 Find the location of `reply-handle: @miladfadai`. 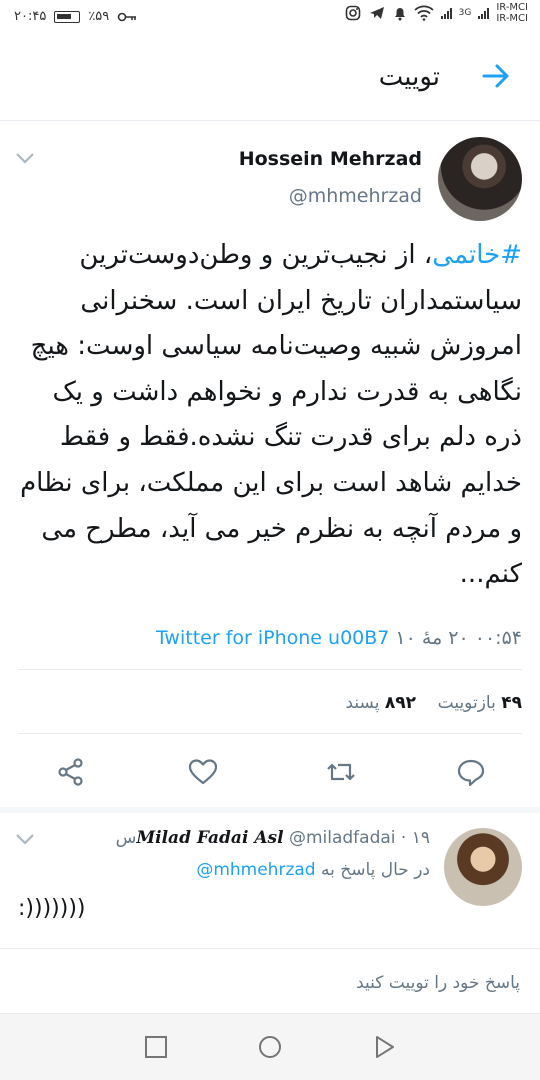

reply-handle: @miladfadai is located at coordinates (342, 838).